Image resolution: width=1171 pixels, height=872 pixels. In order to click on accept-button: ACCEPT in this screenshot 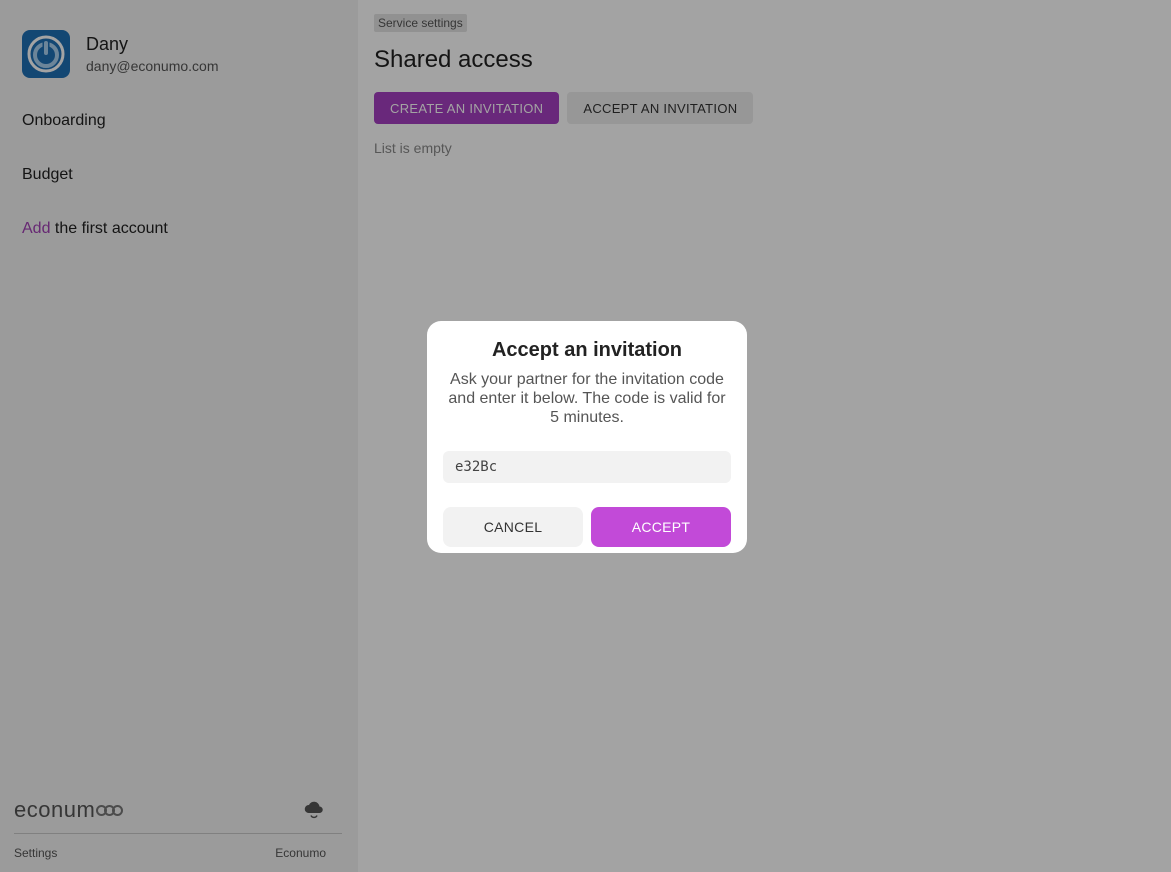, I will do `click(661, 527)`.